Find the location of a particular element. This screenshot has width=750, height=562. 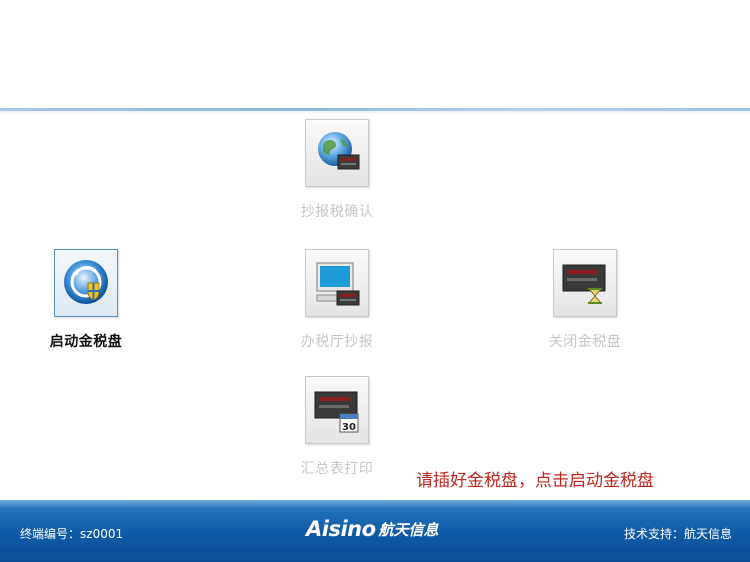

calendar-device-icon: 30 is located at coordinates (336, 412).